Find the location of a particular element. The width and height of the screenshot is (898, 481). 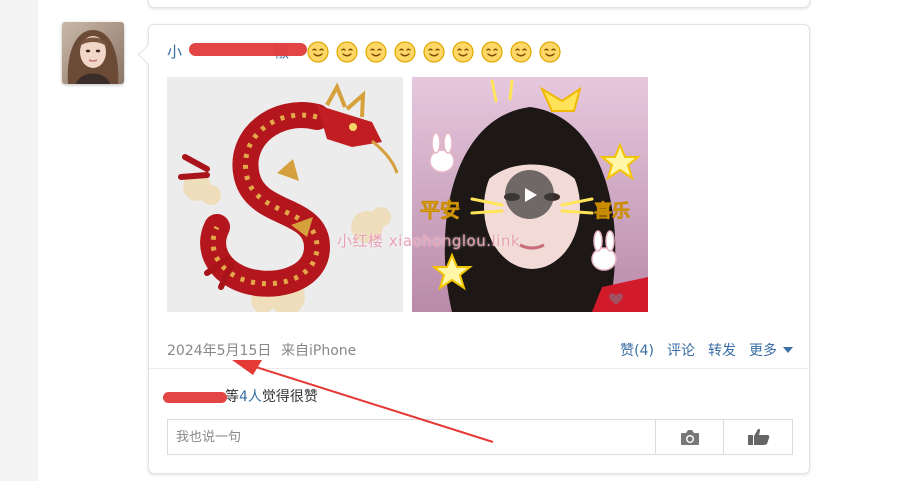

video-thumbnail: 平安 喜乐 is located at coordinates (530, 194).